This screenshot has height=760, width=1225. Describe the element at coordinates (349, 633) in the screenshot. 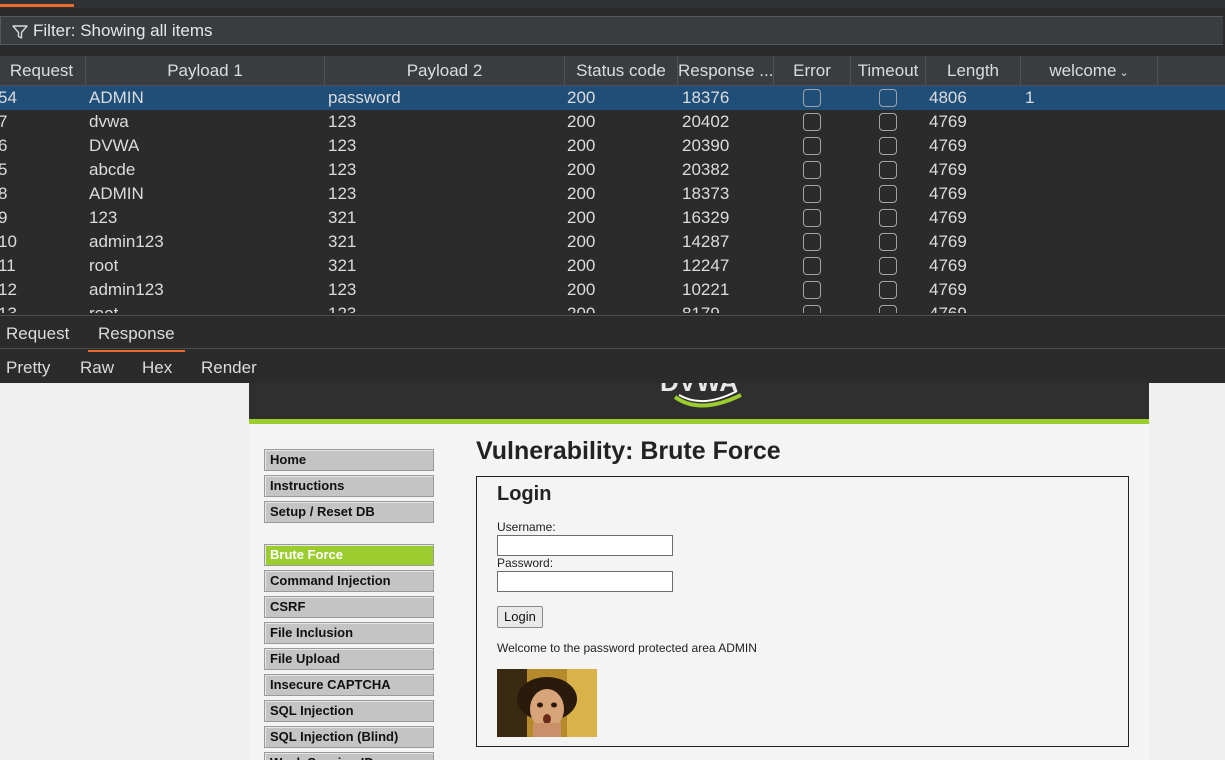

I see `menu-file-inclusion: File Inclusion` at that location.